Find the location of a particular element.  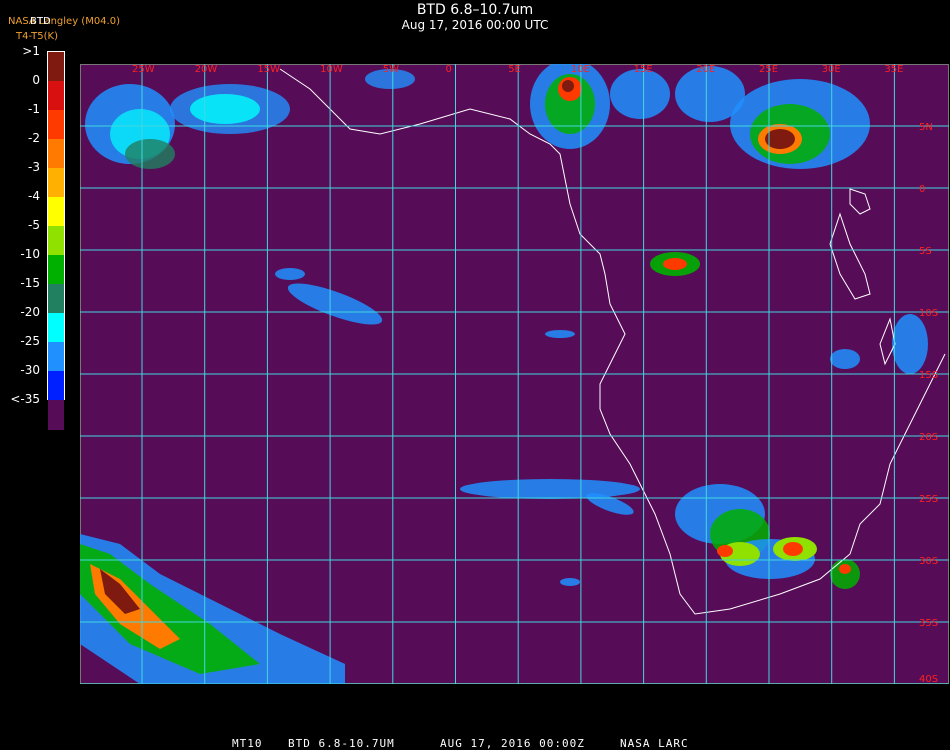

latitude-label: 40S is located at coordinates (928, 679).